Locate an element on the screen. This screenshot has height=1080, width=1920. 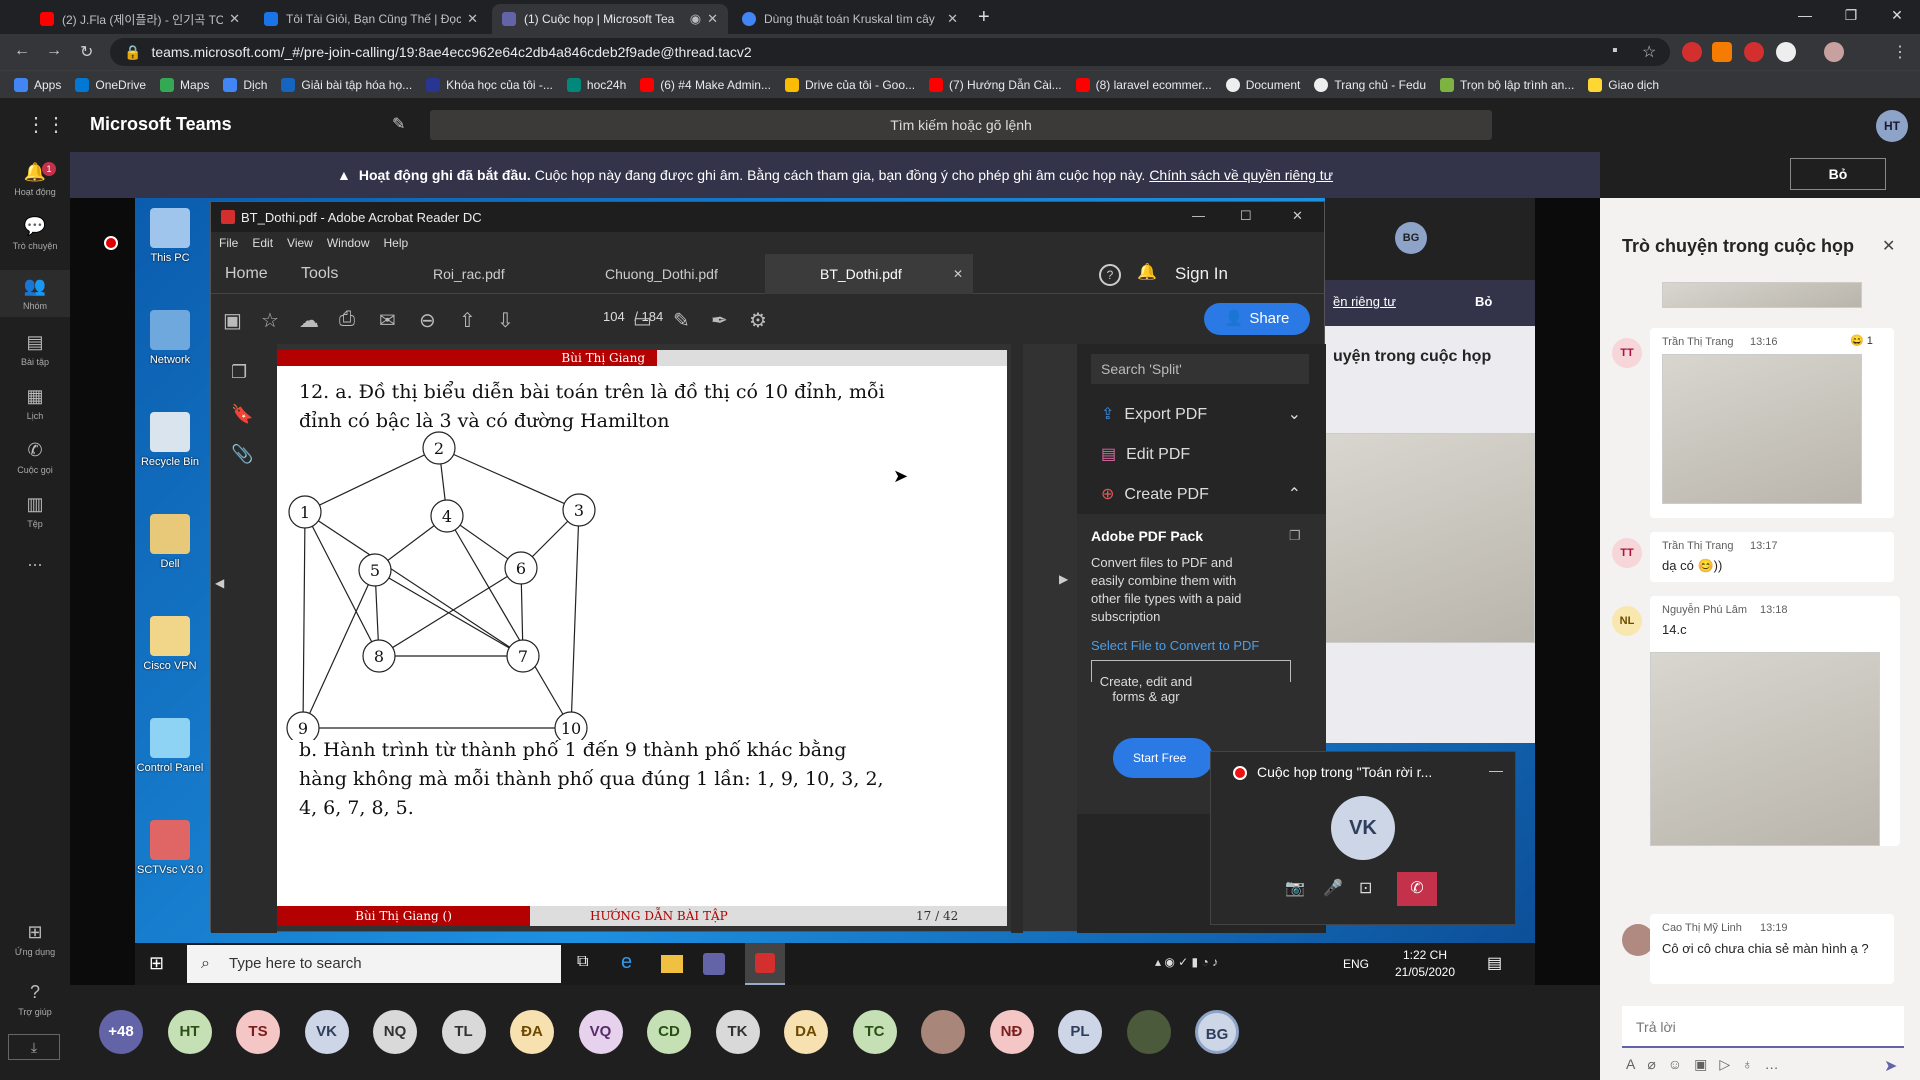
rail-item-teams: 👥 Nhóm is located at coordinates (35, 293).